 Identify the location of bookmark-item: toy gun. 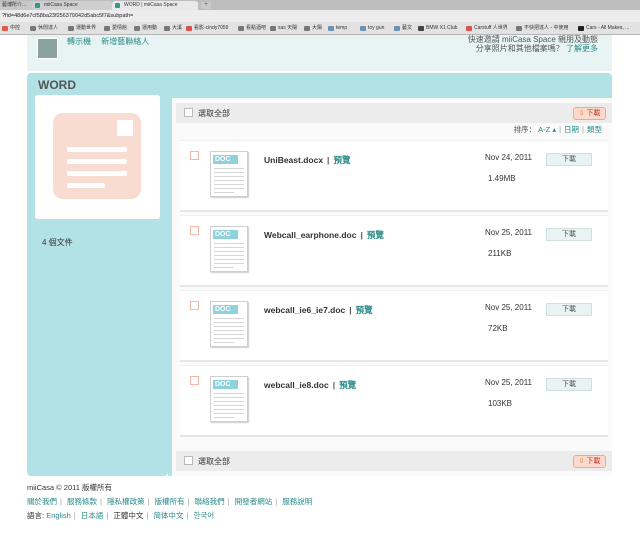
(372, 28).